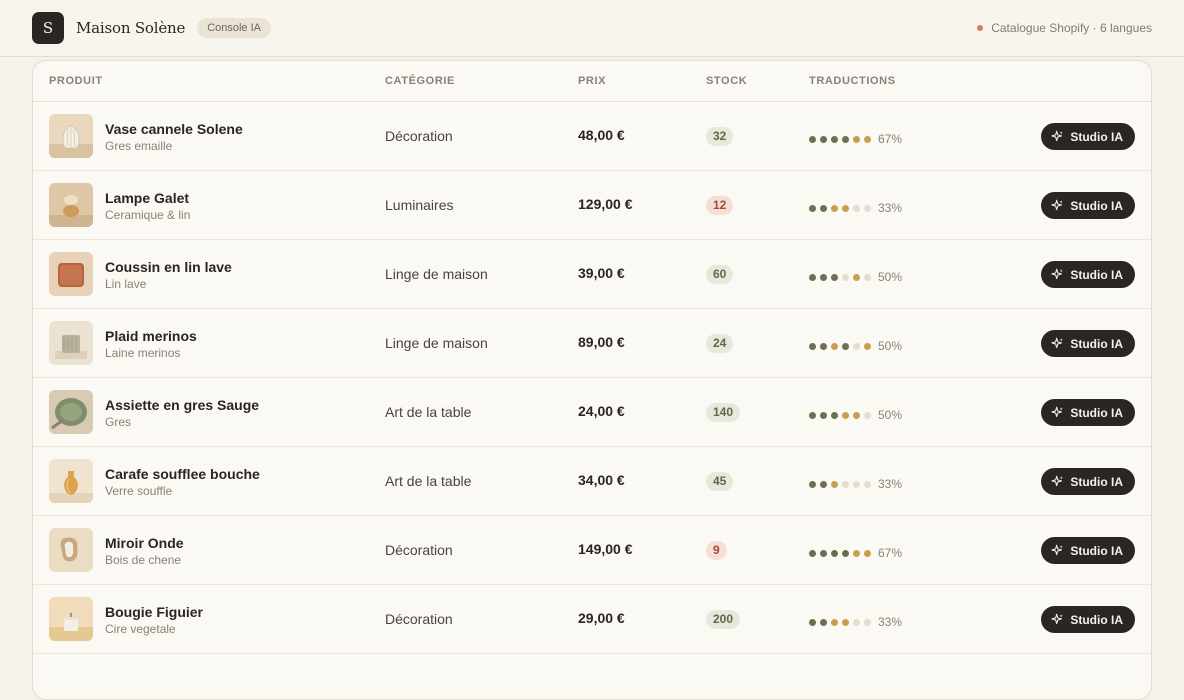  I want to click on column-header-product: PRODUIT, so click(76, 81).